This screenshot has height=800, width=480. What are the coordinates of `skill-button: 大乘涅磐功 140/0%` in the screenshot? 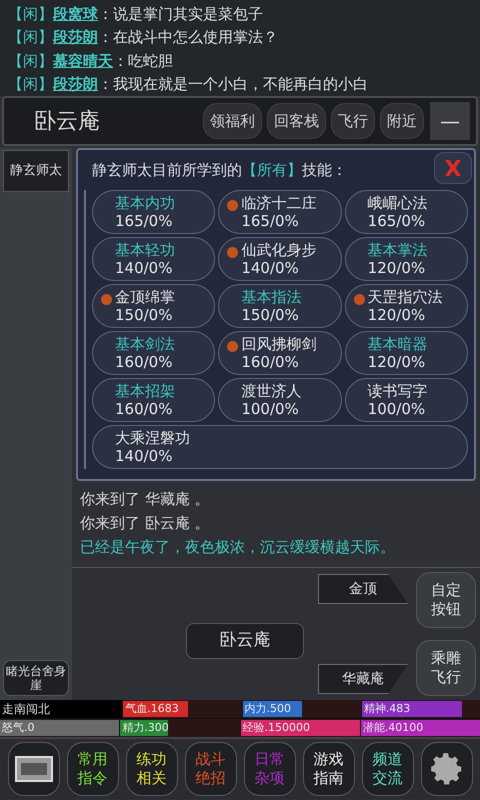 It's located at (280, 447).